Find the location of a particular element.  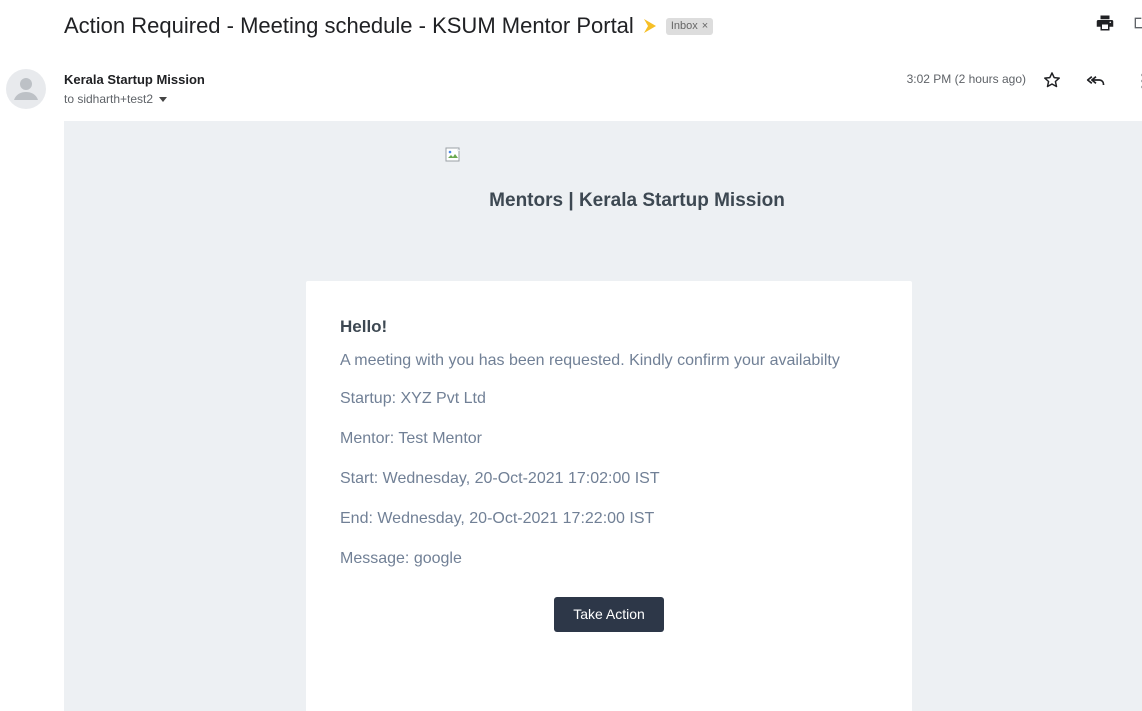

recipient-line: to sidharth+test2 is located at coordinates (116, 99).